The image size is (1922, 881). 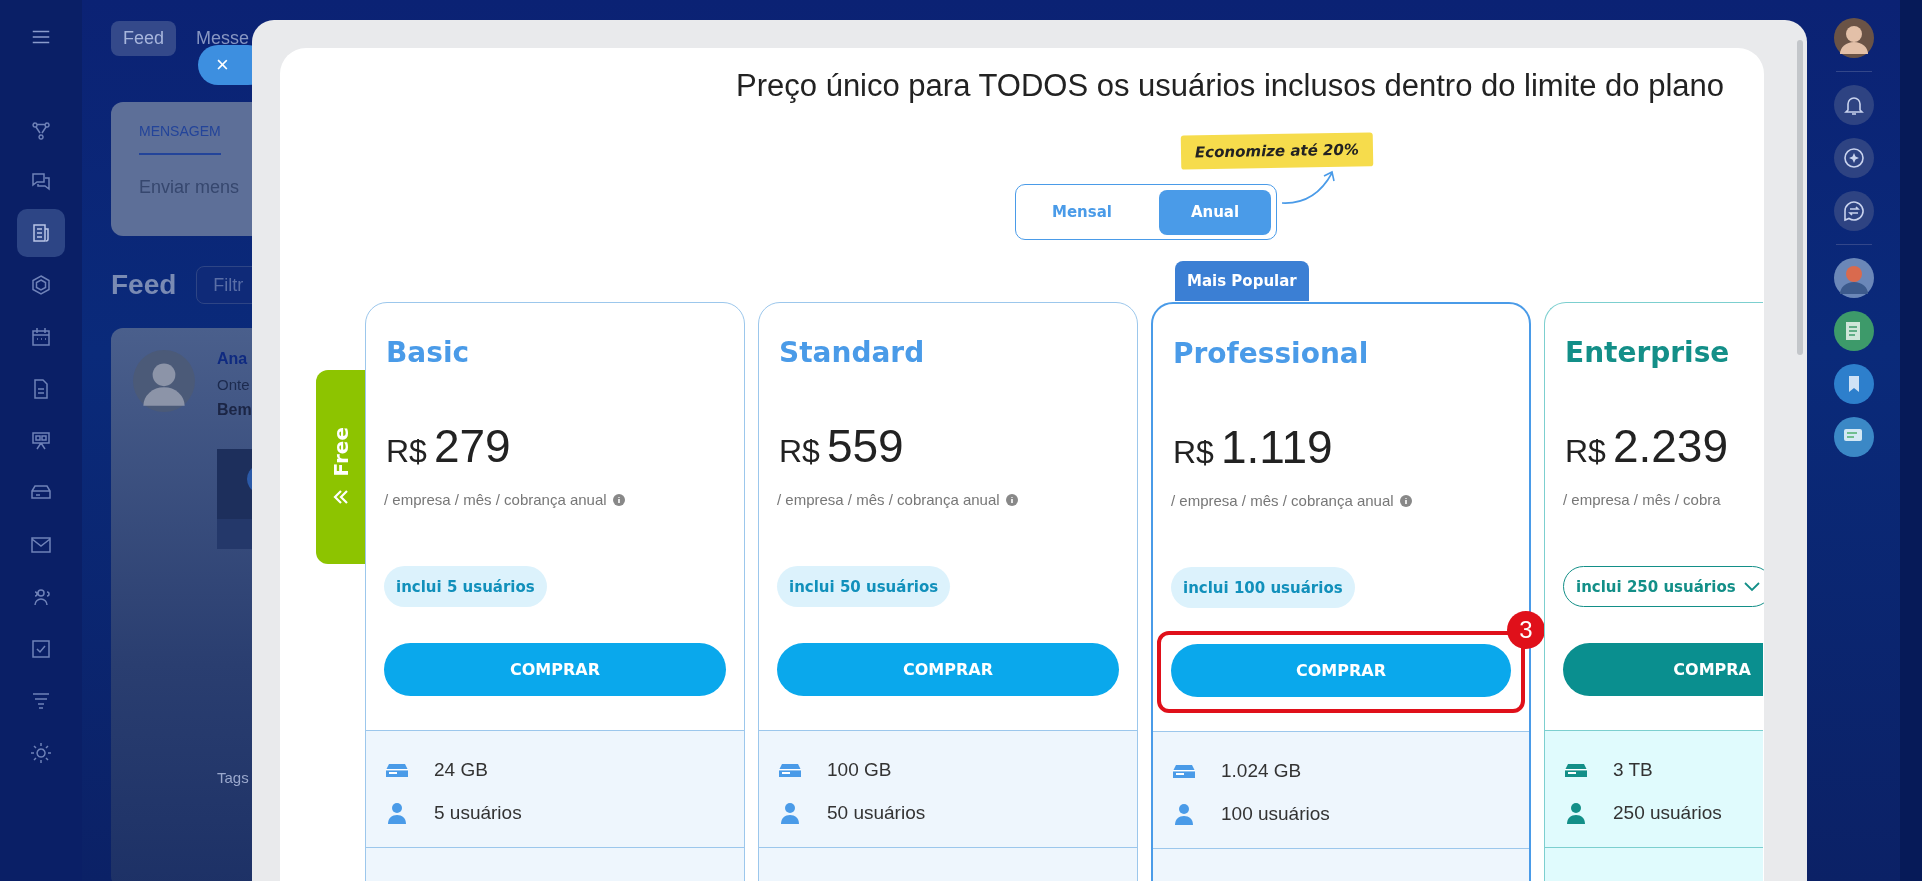 What do you see at coordinates (1670, 446) in the screenshot?
I see `price: 2.239` at bounding box center [1670, 446].